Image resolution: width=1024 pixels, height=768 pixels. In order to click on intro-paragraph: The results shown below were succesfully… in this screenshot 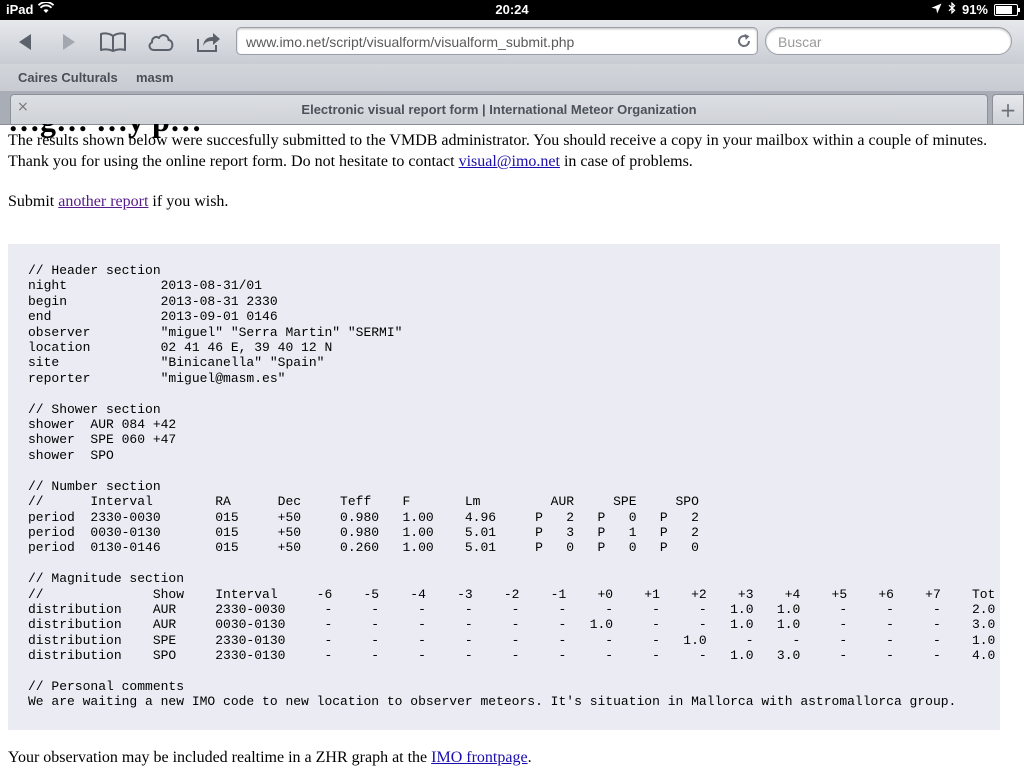, I will do `click(508, 151)`.